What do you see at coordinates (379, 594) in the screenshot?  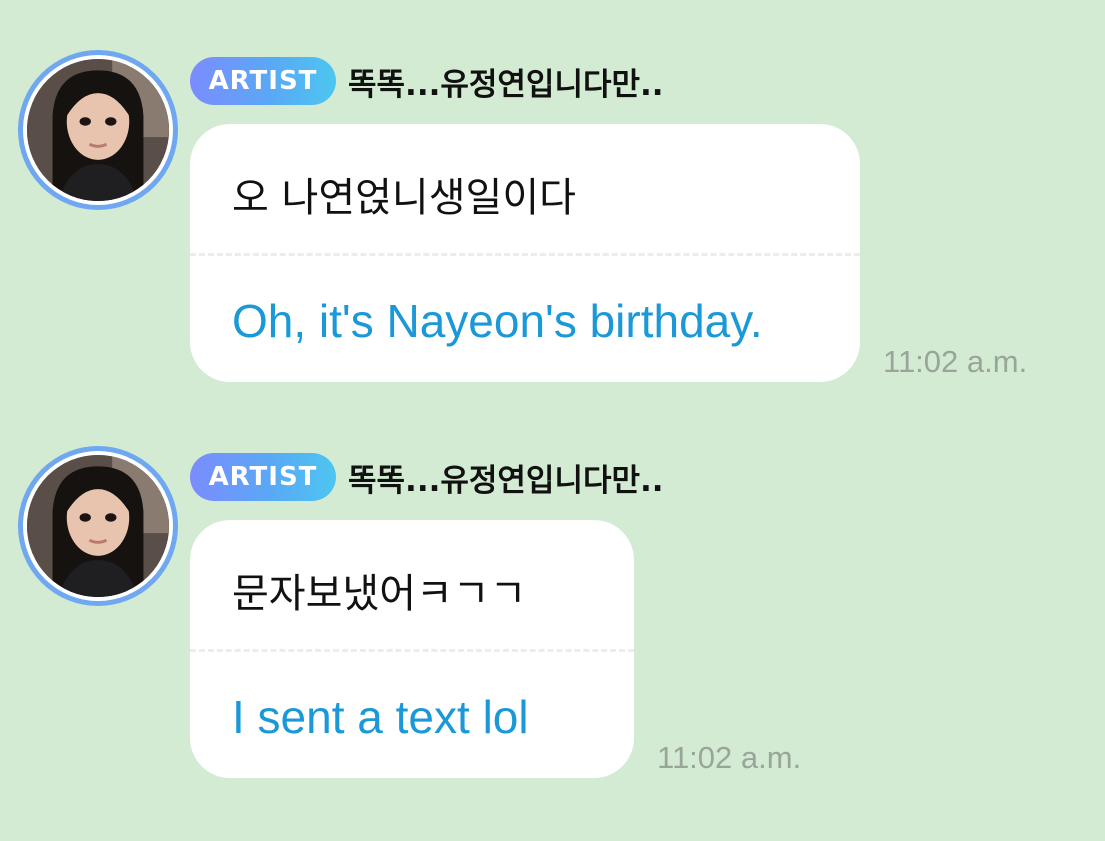 I see `original-text: 문자보냈어ㅋㄱㄱ` at bounding box center [379, 594].